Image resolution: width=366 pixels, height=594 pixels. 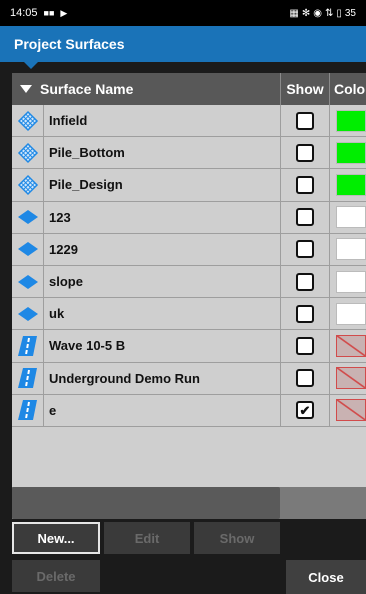 What do you see at coordinates (350, 13) in the screenshot?
I see `battery-level: 35` at bounding box center [350, 13].